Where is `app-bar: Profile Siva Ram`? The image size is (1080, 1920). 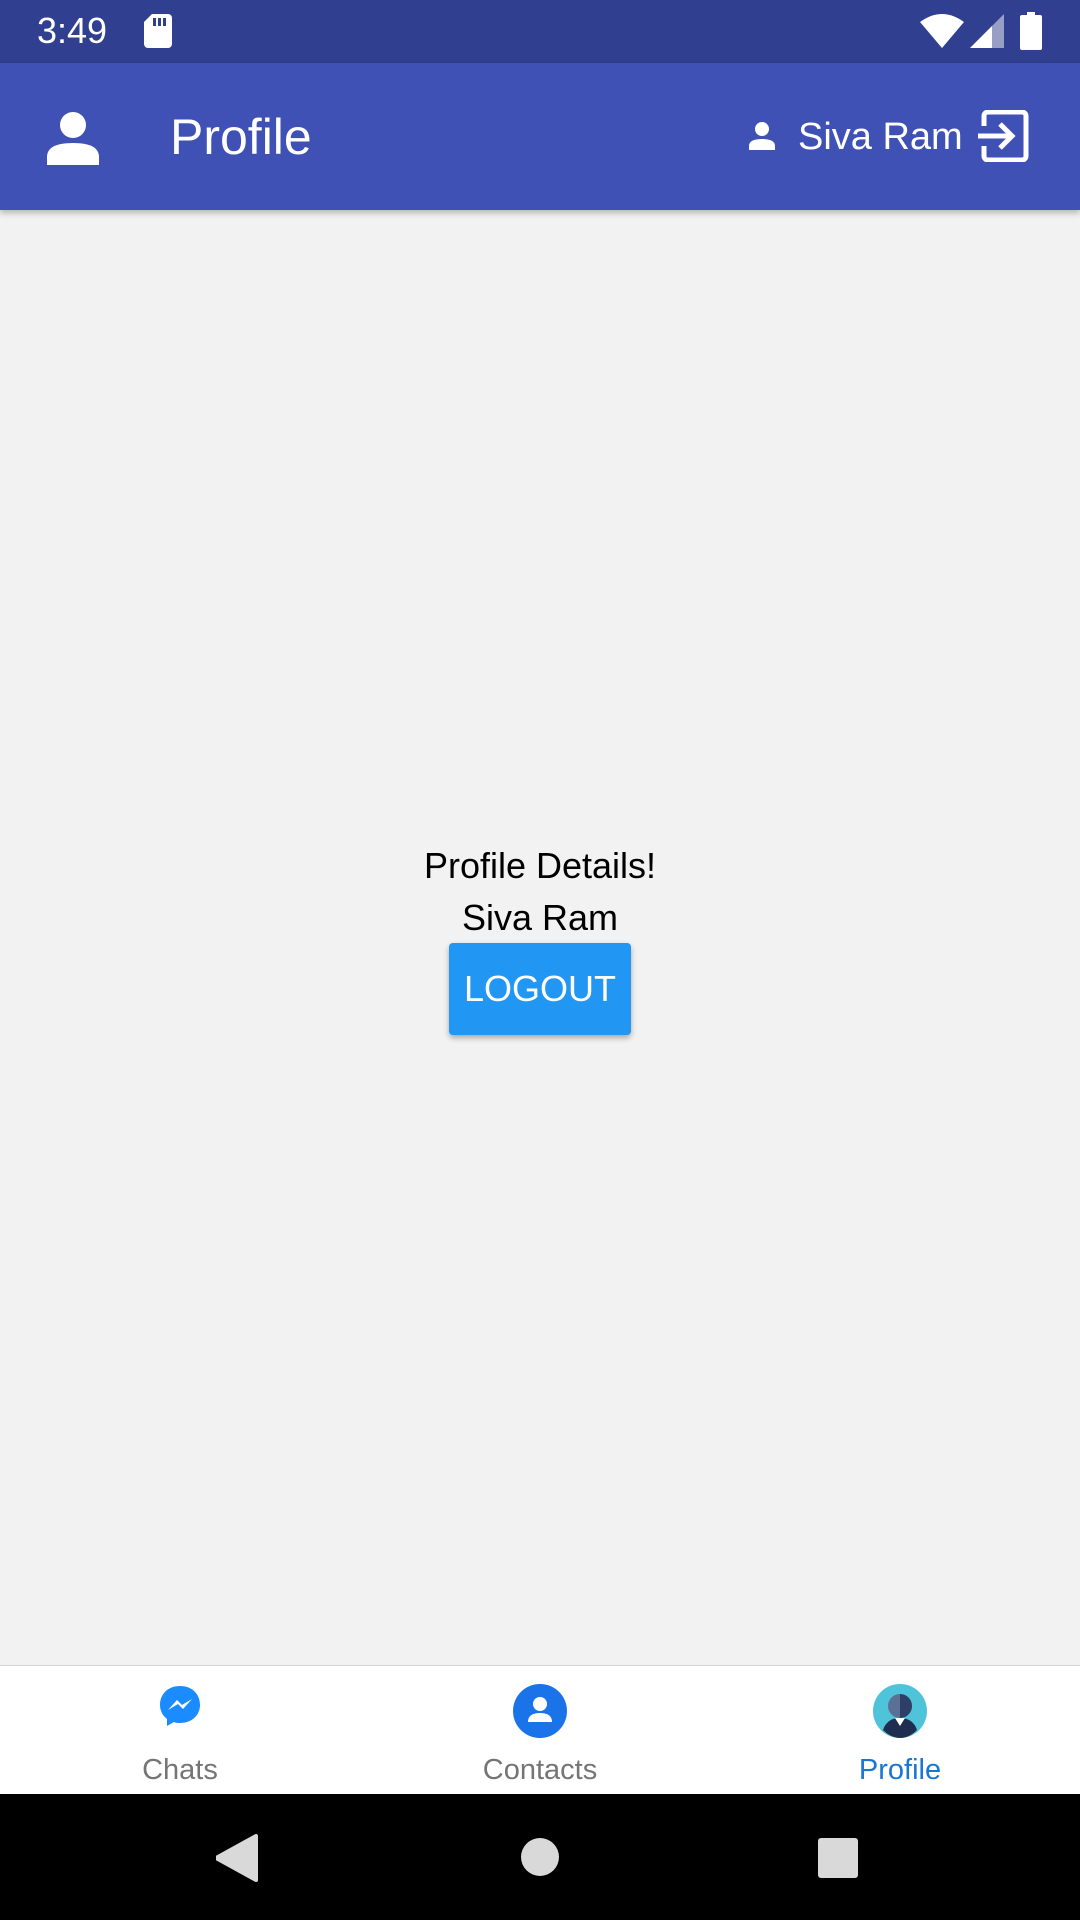
app-bar: Profile Siva Ram is located at coordinates (540, 136).